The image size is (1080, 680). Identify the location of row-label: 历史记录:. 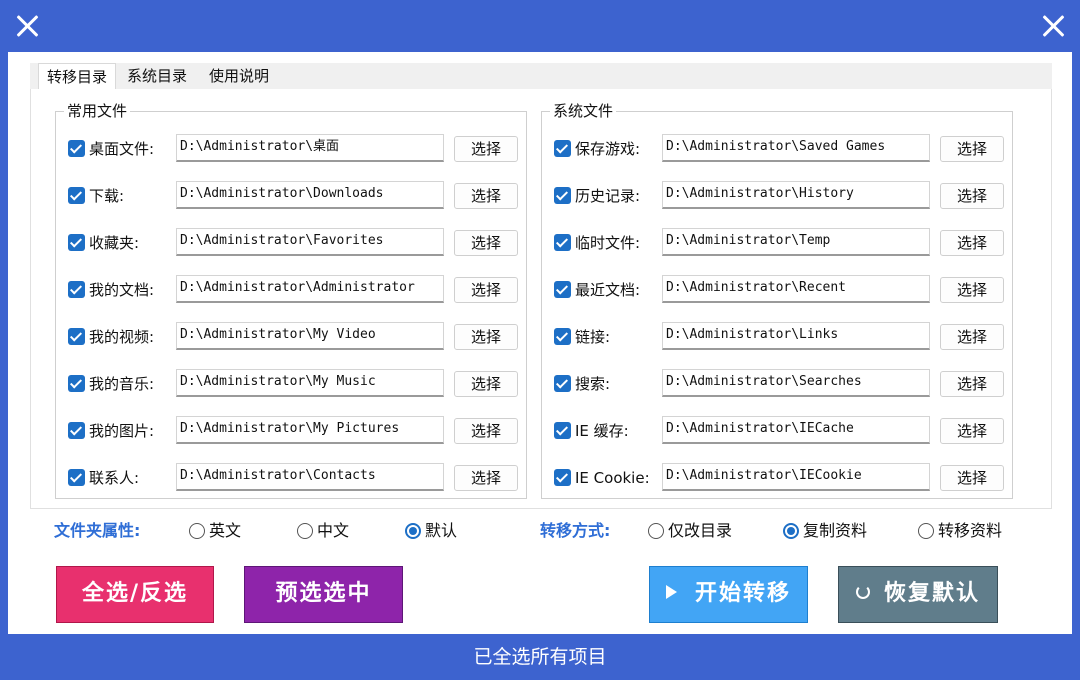
(608, 196).